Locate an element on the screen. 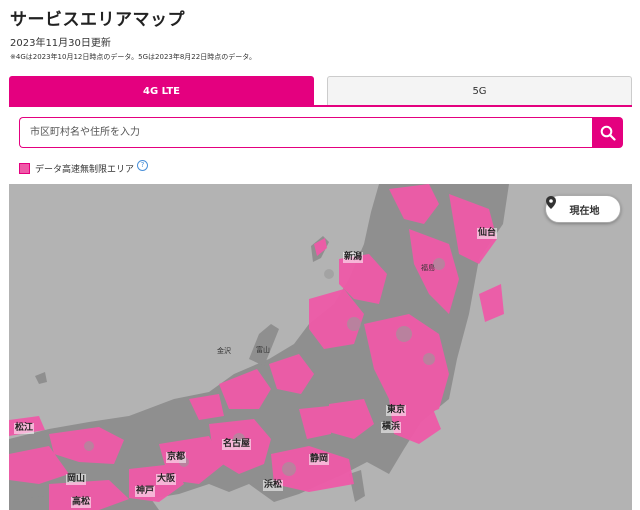 Image resolution: width=640 pixels, height=510 pixels. updated-date: 2023年11月30日更新 is located at coordinates (60, 43).